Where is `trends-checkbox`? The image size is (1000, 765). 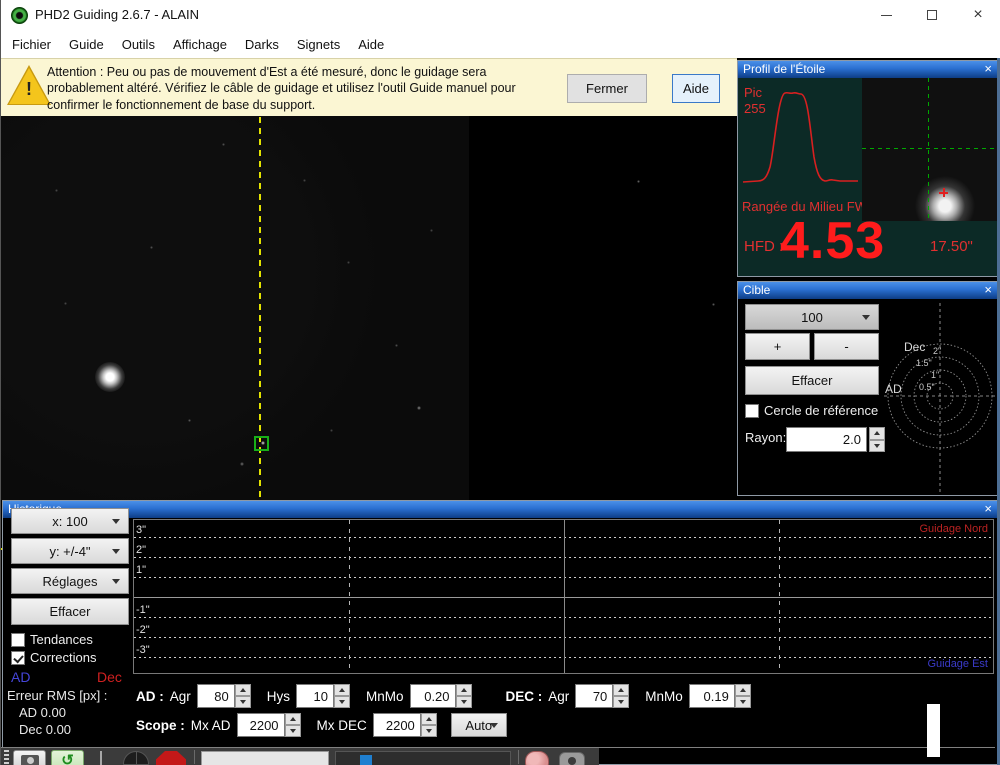
trends-checkbox is located at coordinates (18, 639).